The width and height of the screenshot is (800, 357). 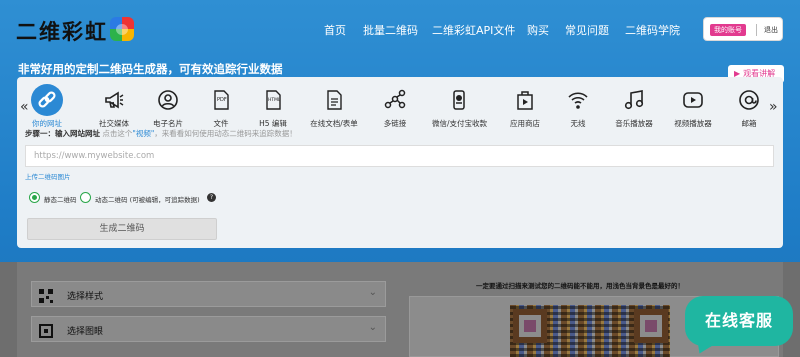 I want to click on pdf-icon: PDF, so click(x=221, y=100).